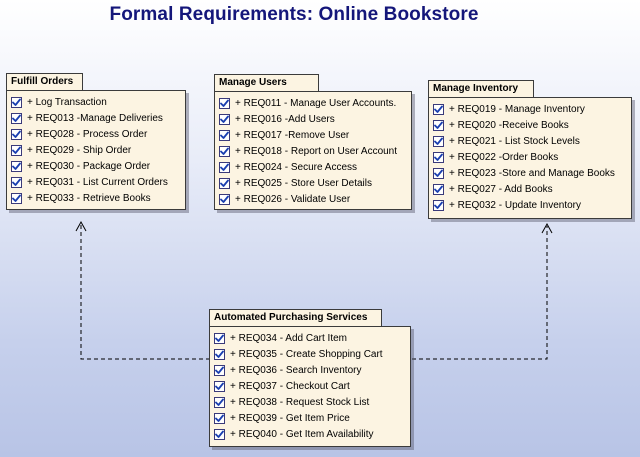 The image size is (640, 457). Describe the element at coordinates (290, 418) in the screenshot. I see `requirement-label: + REQ039 - Get Item Price` at that location.